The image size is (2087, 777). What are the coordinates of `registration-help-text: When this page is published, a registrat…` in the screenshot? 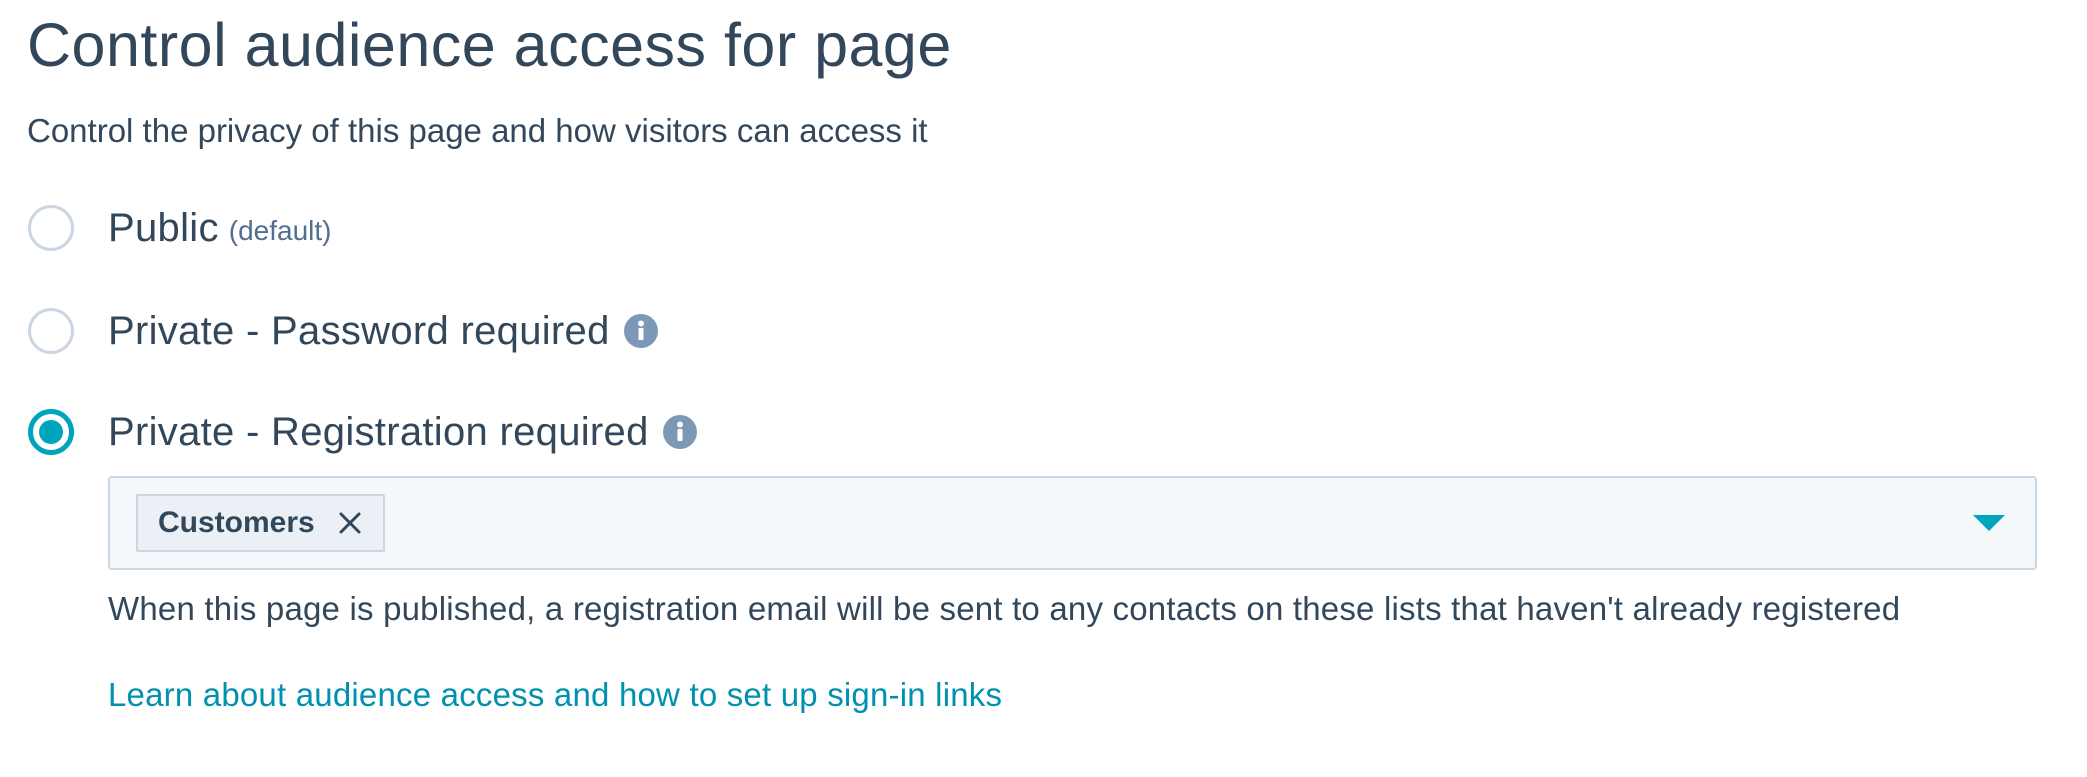 It's located at (1004, 608).